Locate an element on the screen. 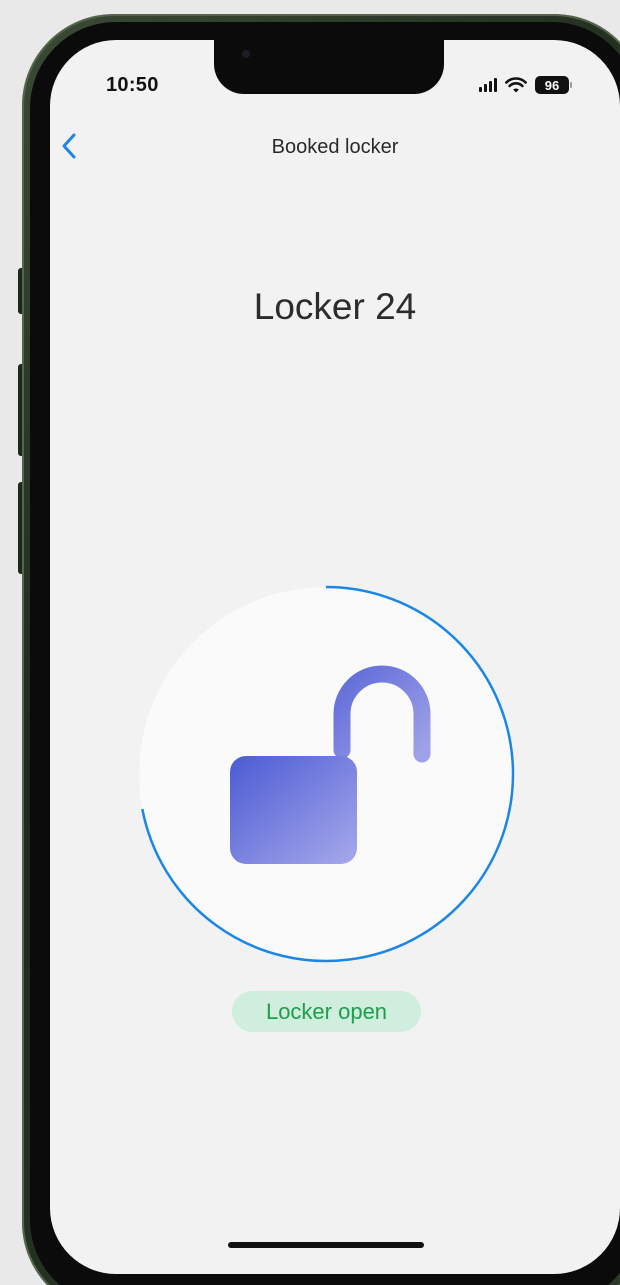 This screenshot has height=1285, width=620. battery-icon: 96 is located at coordinates (553, 85).